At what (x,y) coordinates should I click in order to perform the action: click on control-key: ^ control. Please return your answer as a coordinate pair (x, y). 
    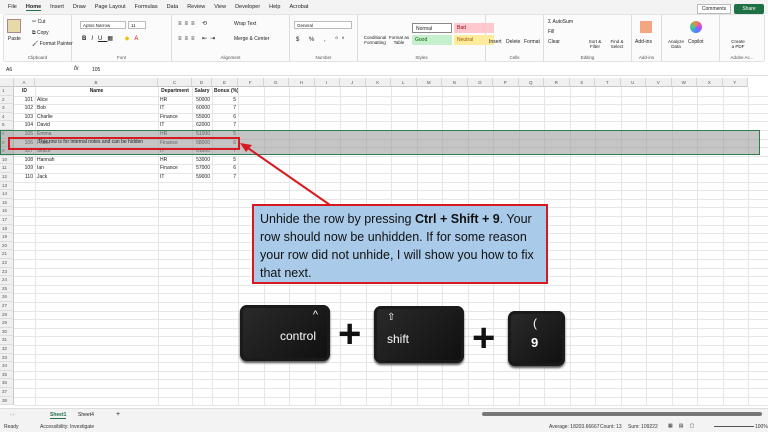
    Looking at the image, I should click on (285, 333).